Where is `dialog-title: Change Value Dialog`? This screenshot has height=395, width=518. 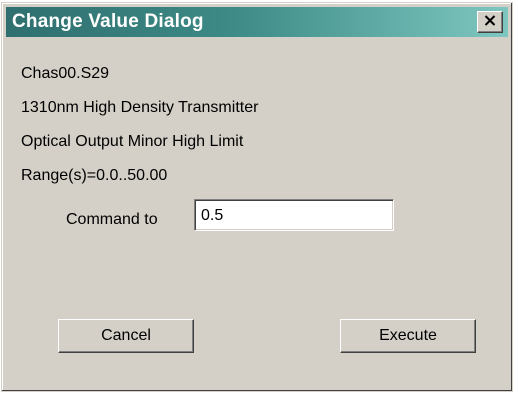 dialog-title: Change Value Dialog is located at coordinates (108, 21).